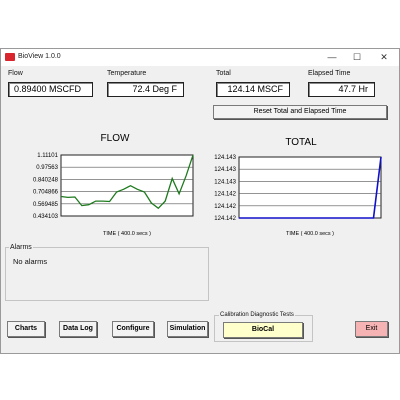  Describe the element at coordinates (46, 180) in the screenshot. I see `flow-y-tick-label: 0.840248` at that location.